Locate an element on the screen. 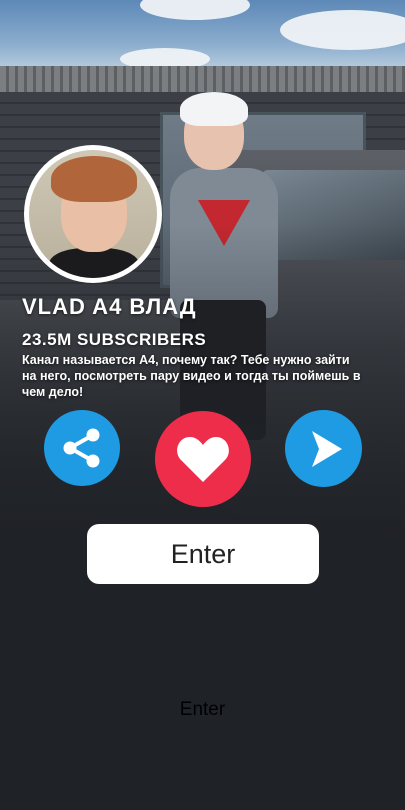  share-icon is located at coordinates (81, 448).